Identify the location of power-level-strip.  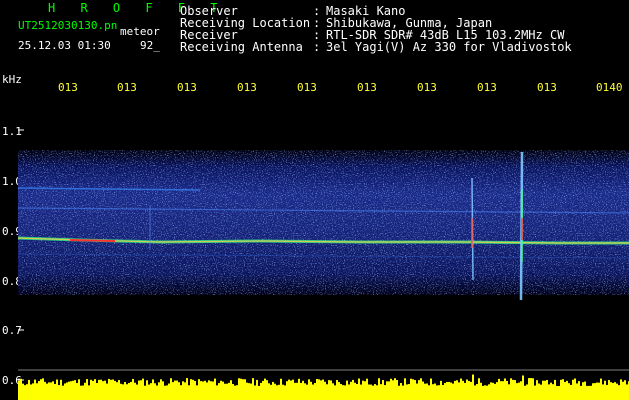
(323, 387).